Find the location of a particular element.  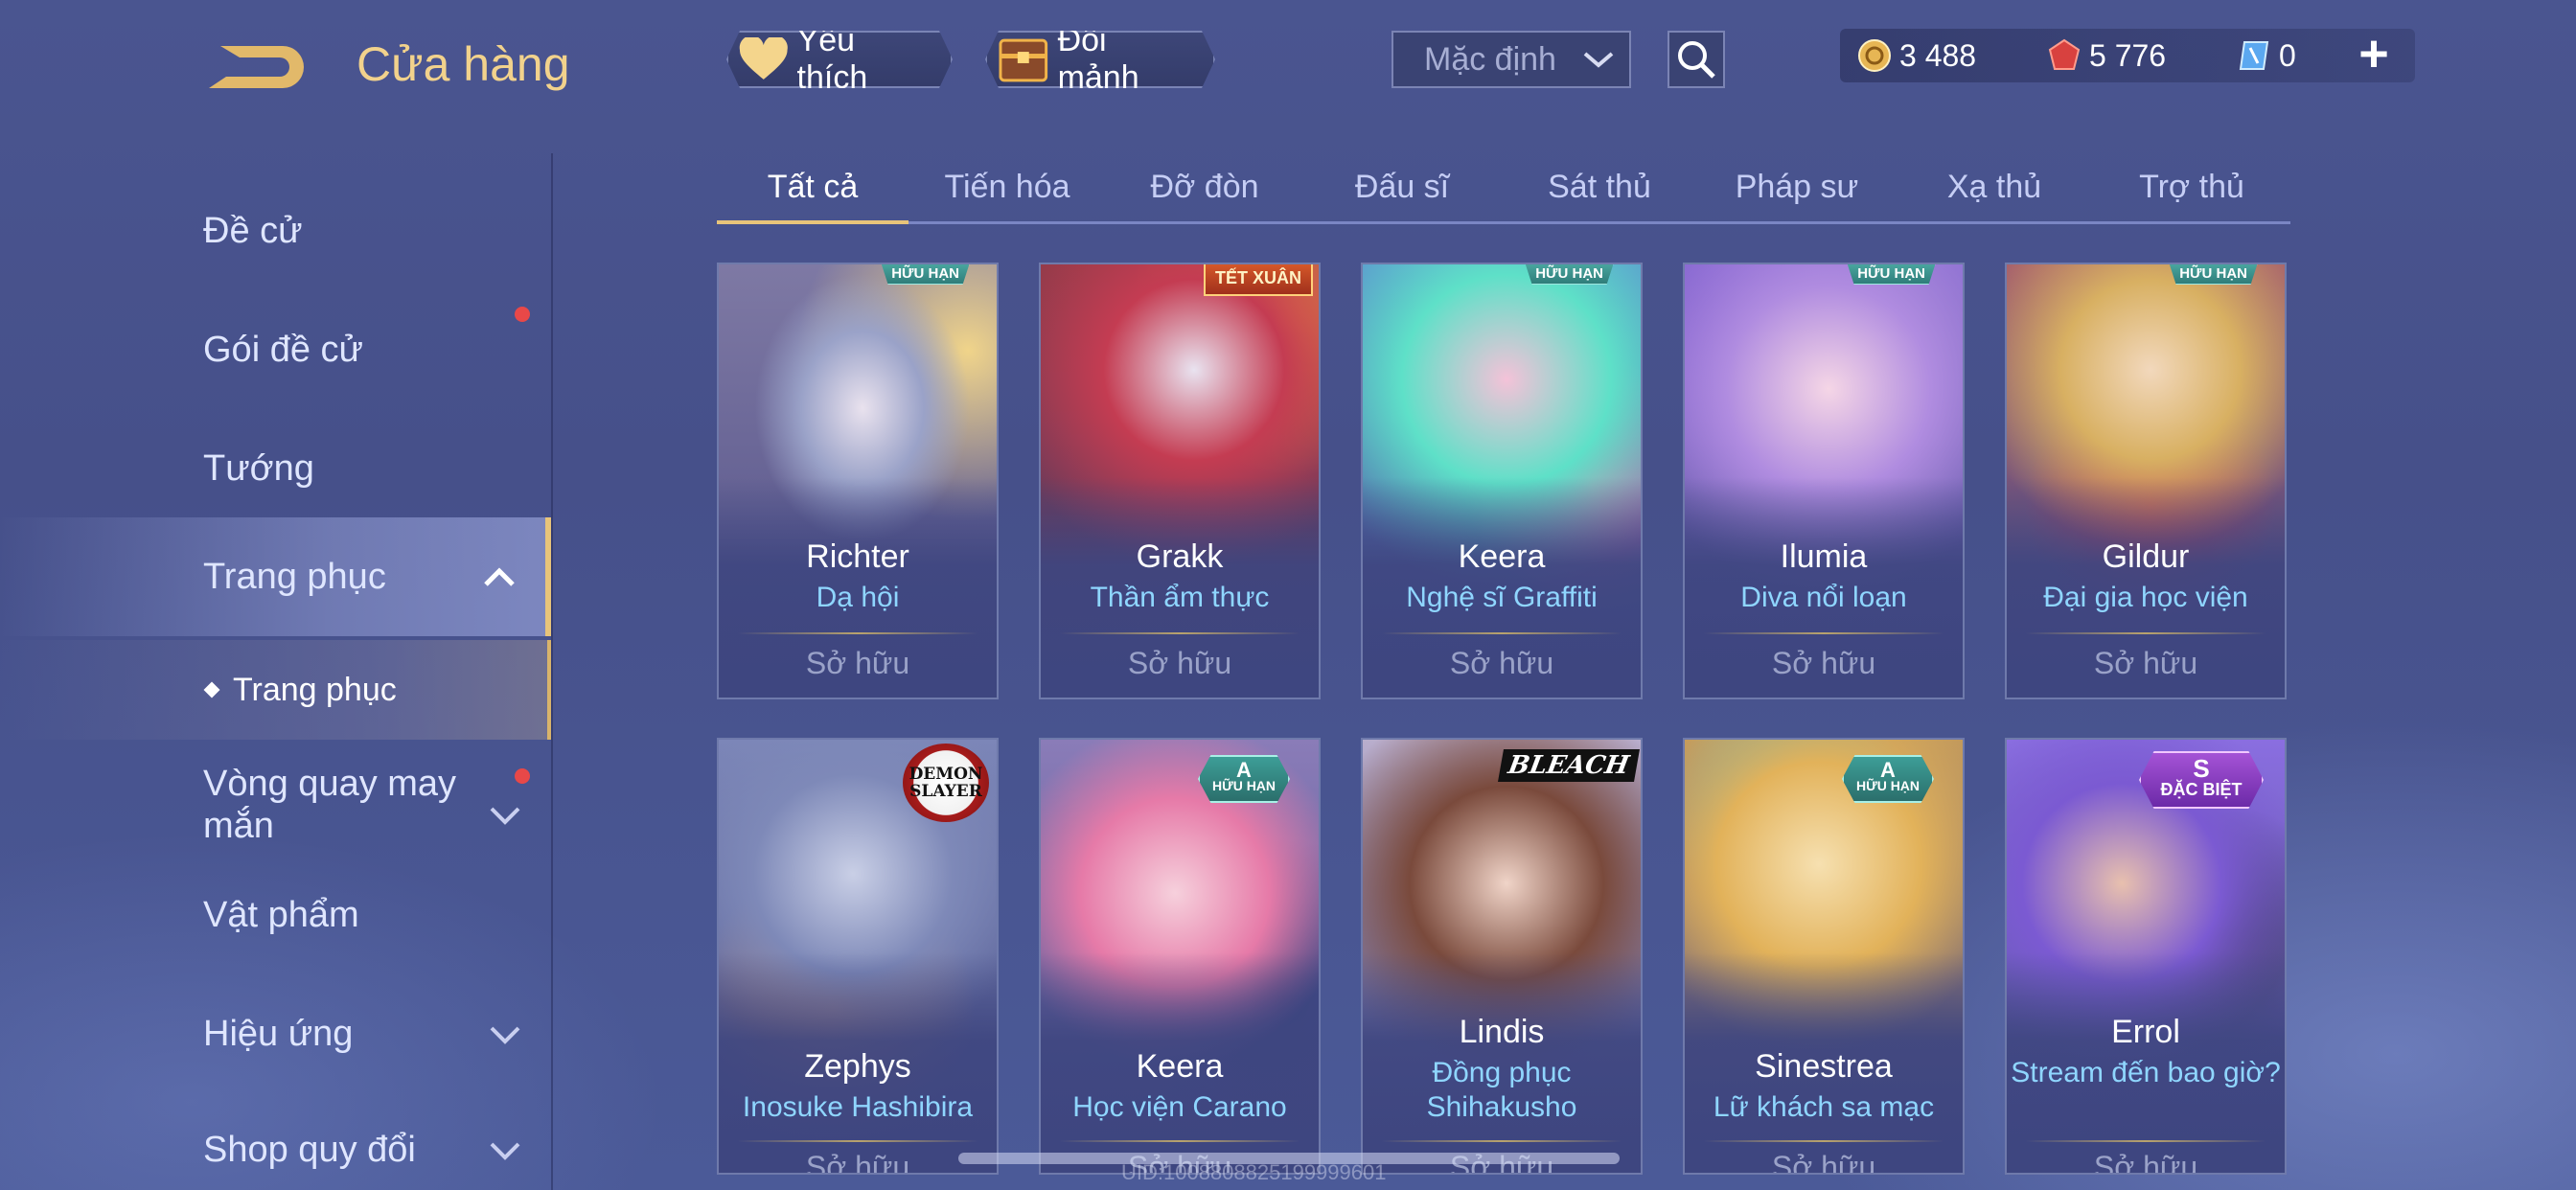

skin-card: HỮU HẠN Keera Nghệ sĩ Graffiti Sở hữu is located at coordinates (1502, 481).